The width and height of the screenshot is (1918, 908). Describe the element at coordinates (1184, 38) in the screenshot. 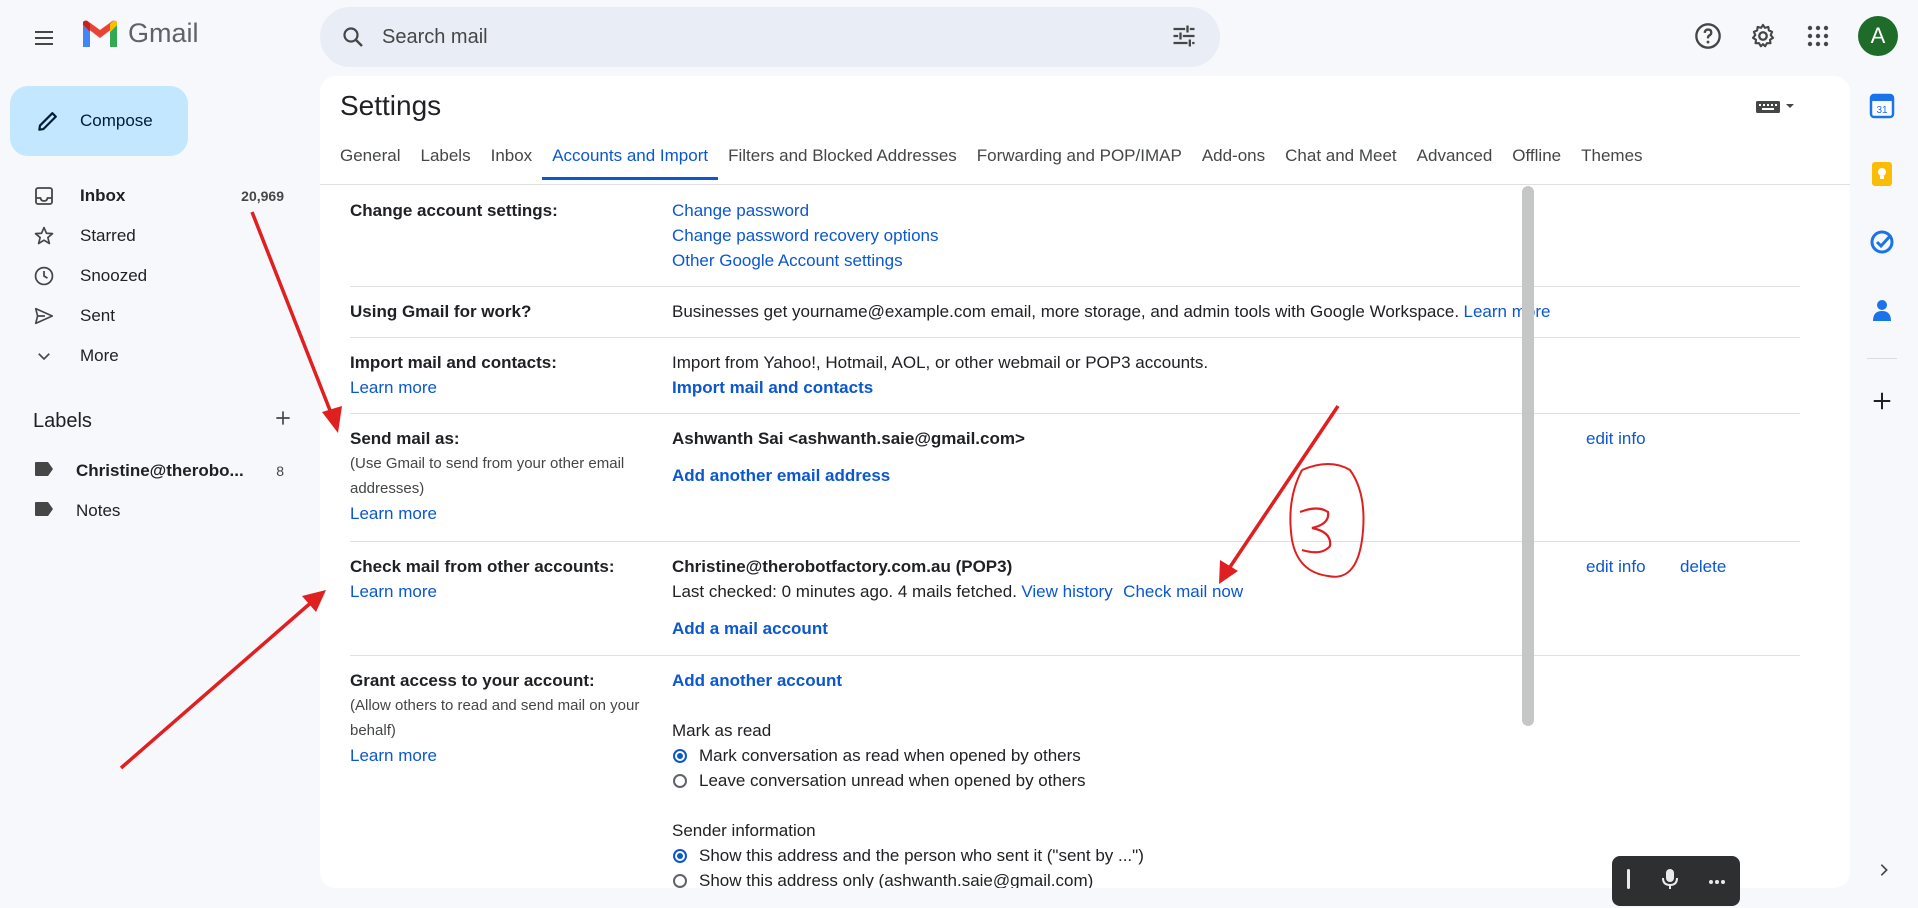

I see `search-options-icon` at that location.